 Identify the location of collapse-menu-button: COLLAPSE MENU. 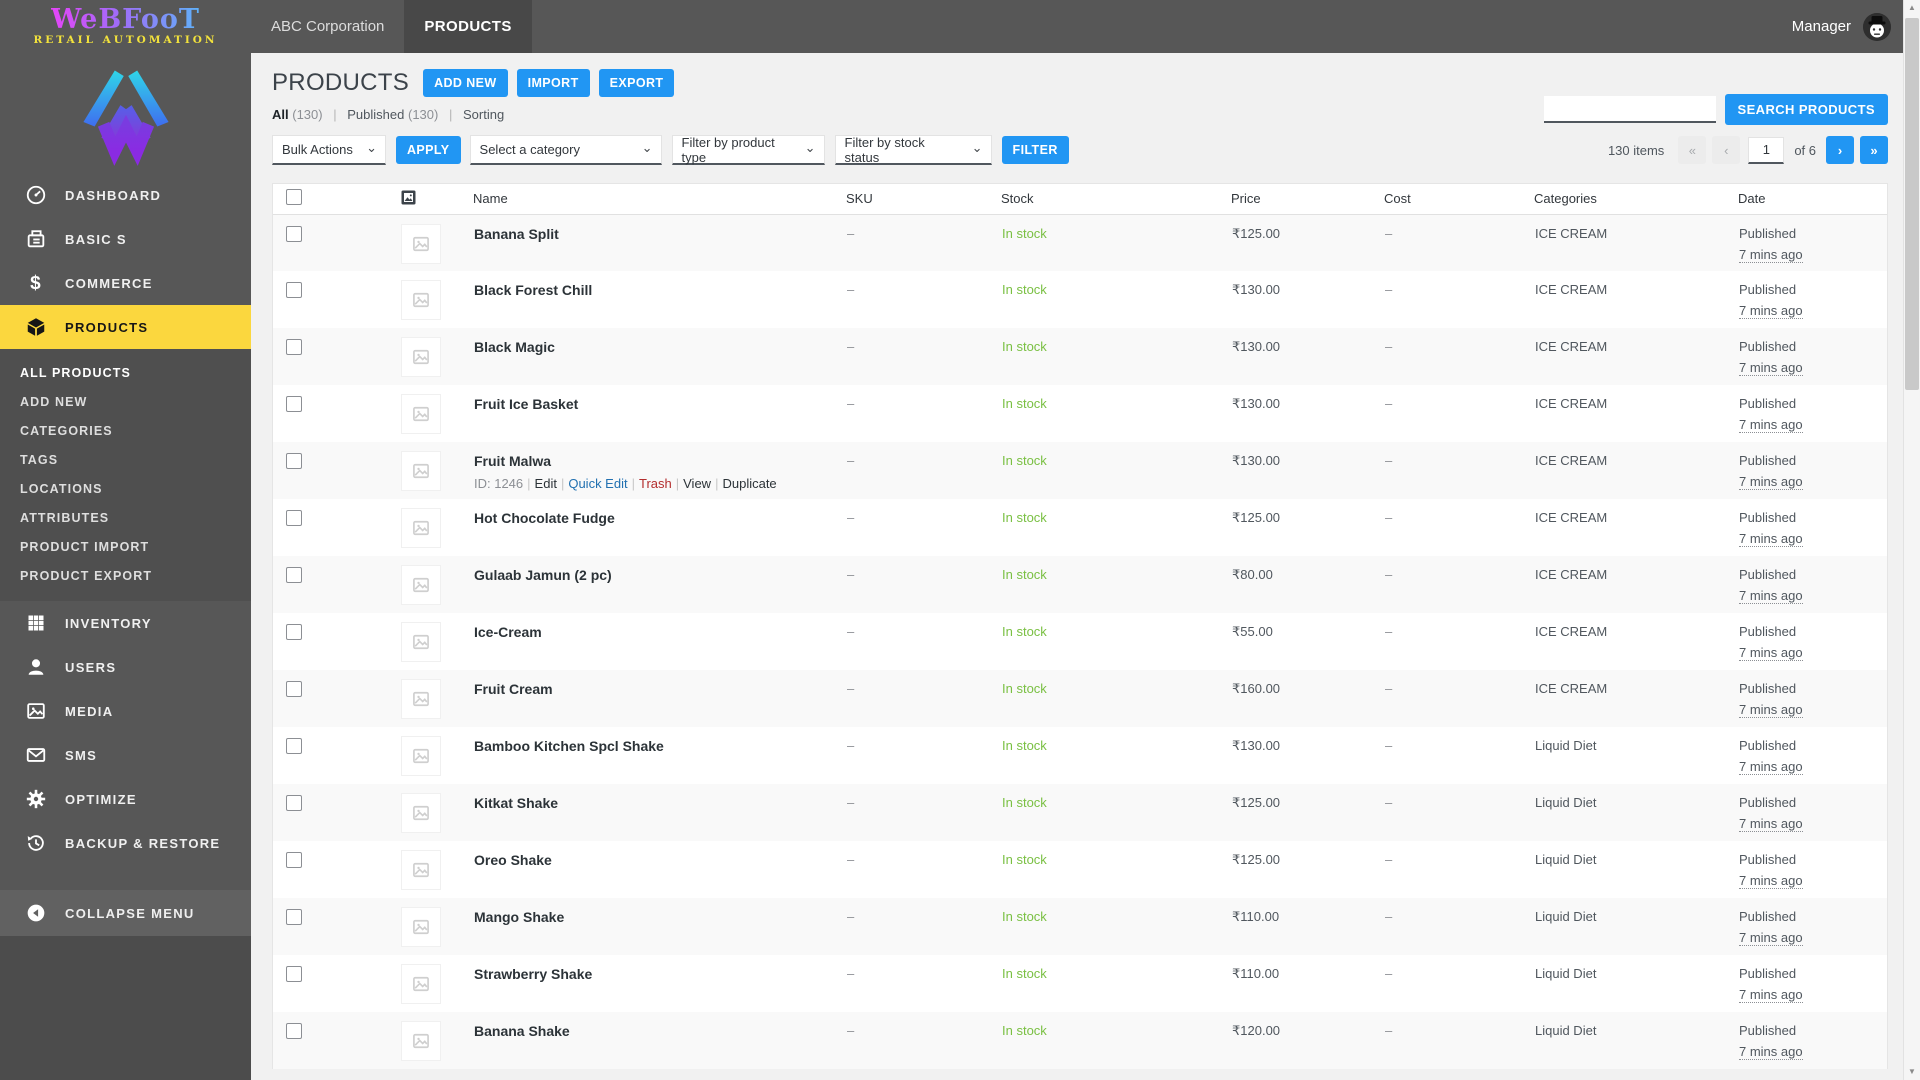
(125, 913).